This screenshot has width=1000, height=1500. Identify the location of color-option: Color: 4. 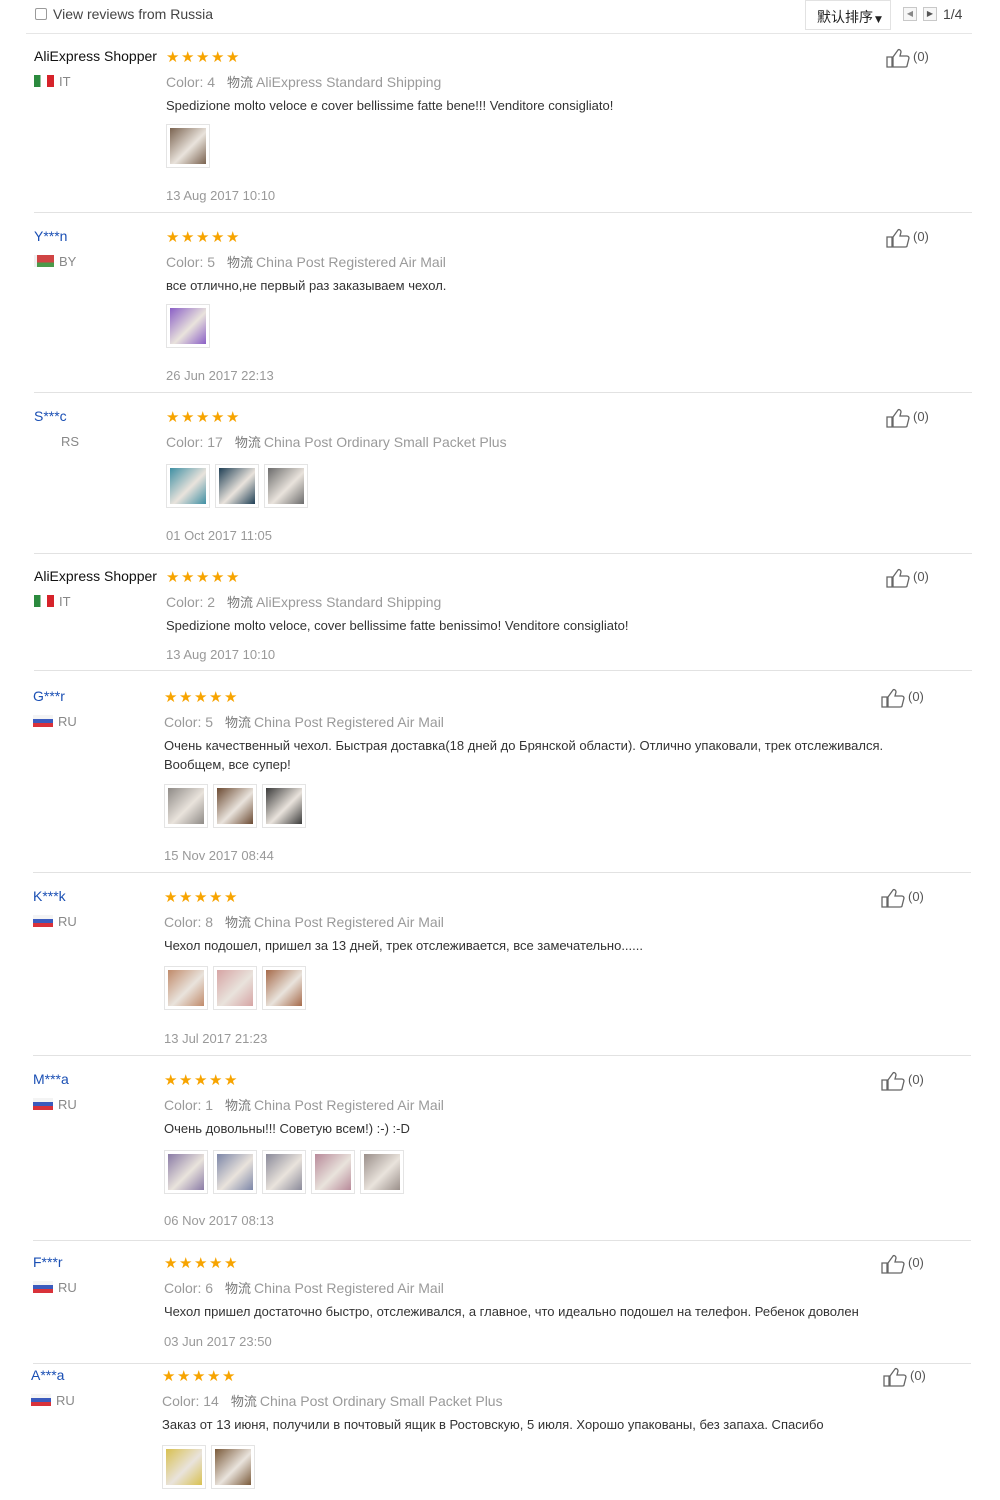
(191, 82).